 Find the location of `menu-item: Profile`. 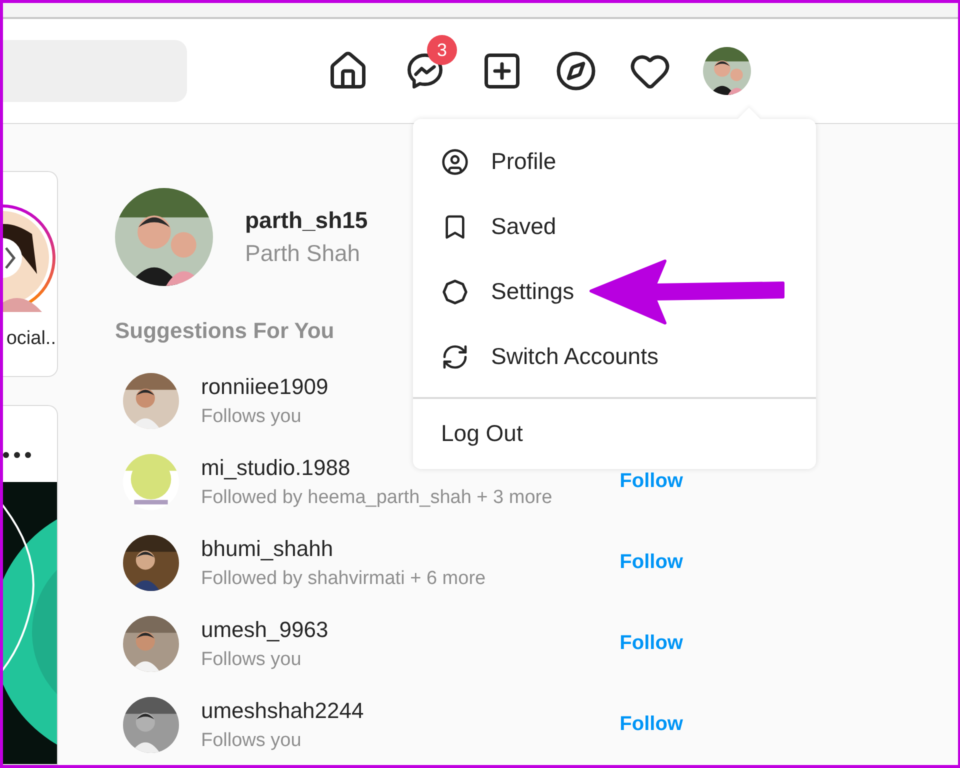

menu-item: Profile is located at coordinates (614, 161).